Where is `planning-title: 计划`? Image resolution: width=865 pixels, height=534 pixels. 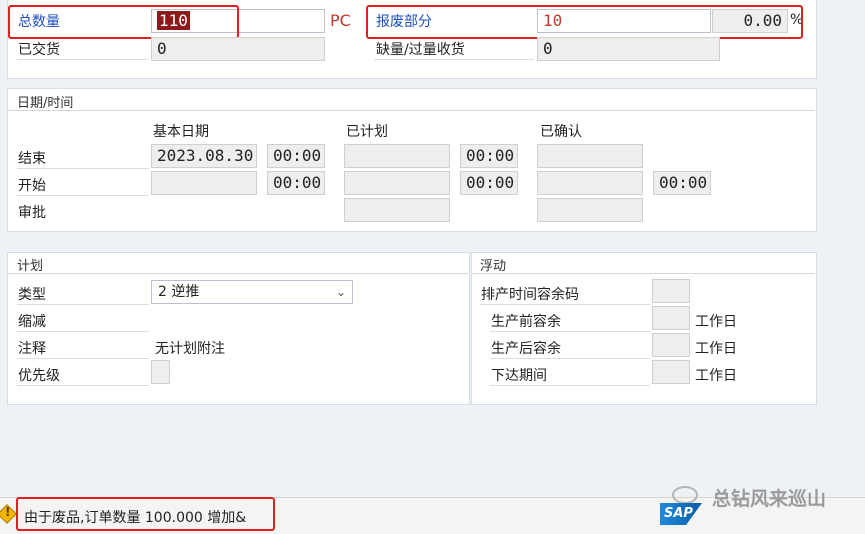
planning-title: 计划 is located at coordinates (30, 266).